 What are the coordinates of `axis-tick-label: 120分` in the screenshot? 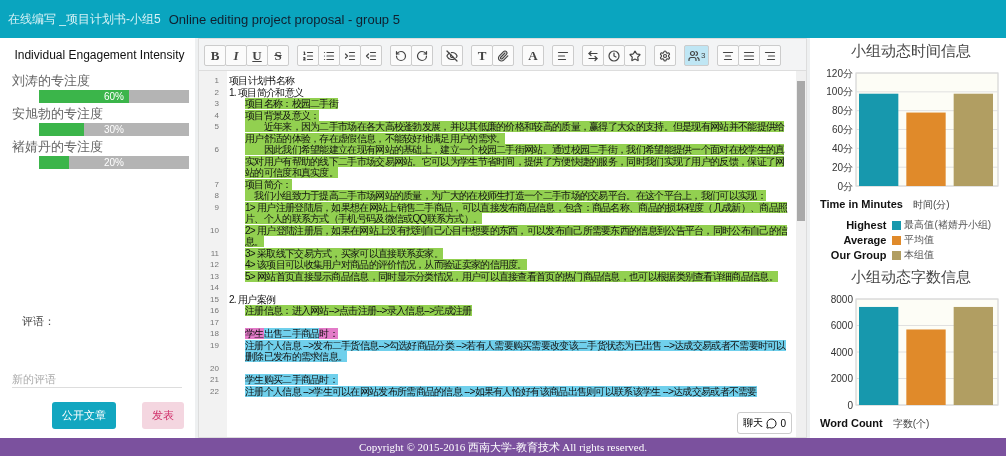 It's located at (839, 73).